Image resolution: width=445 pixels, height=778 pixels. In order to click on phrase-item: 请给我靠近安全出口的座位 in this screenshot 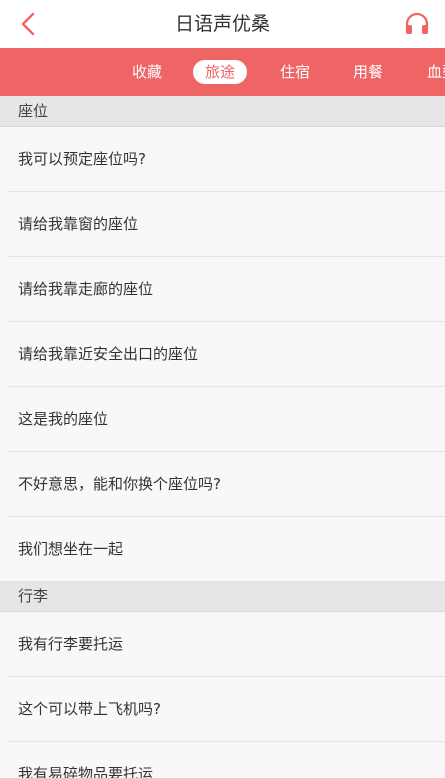, I will do `click(226, 354)`.